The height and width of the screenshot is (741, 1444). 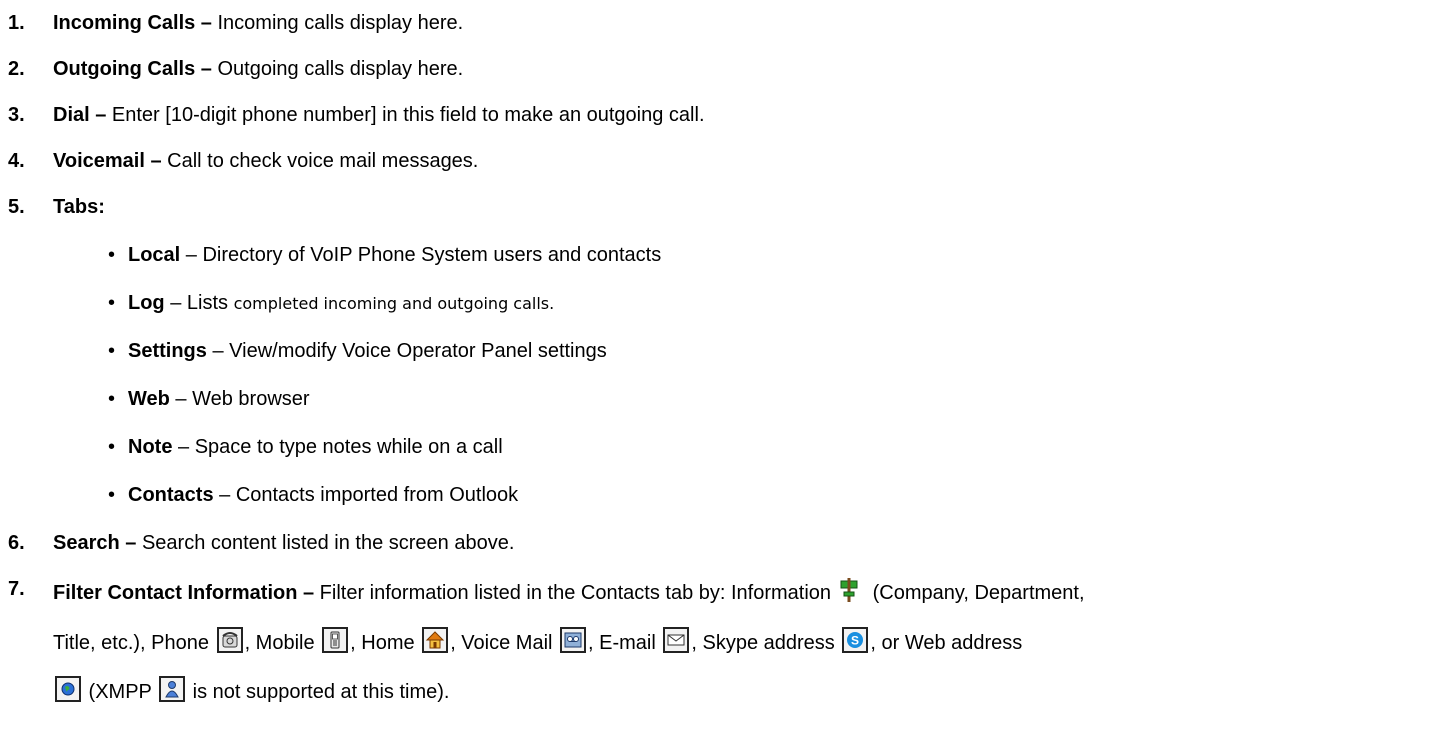 I want to click on phone-icon, so click(x=229, y=640).